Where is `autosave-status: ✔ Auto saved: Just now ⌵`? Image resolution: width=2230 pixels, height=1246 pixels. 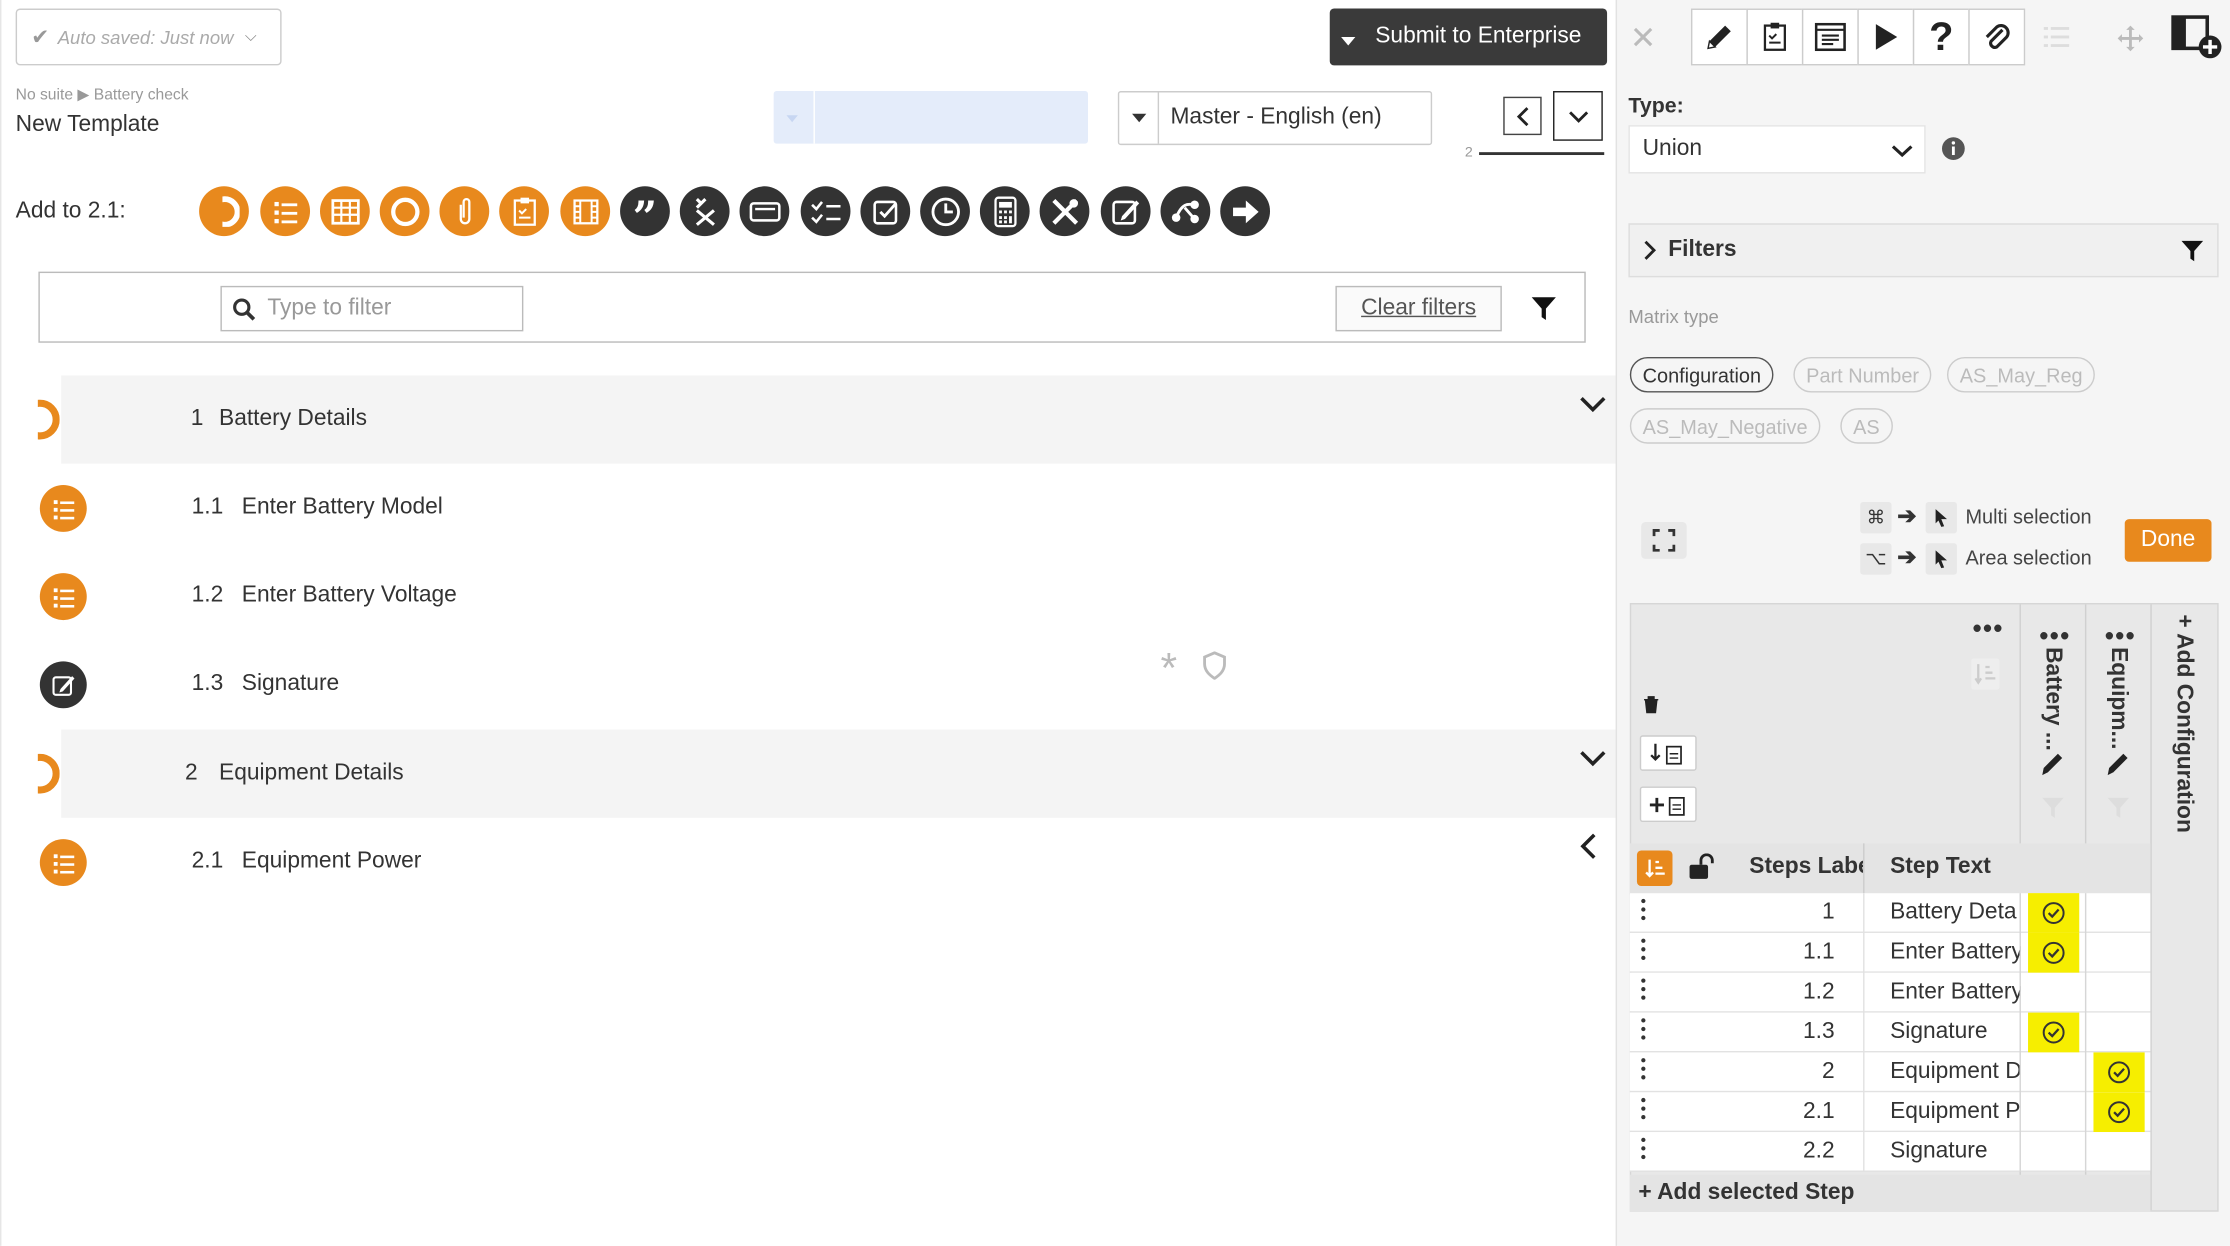
autosave-status: ✔ Auto saved: Just now ⌵ is located at coordinates (148, 37).